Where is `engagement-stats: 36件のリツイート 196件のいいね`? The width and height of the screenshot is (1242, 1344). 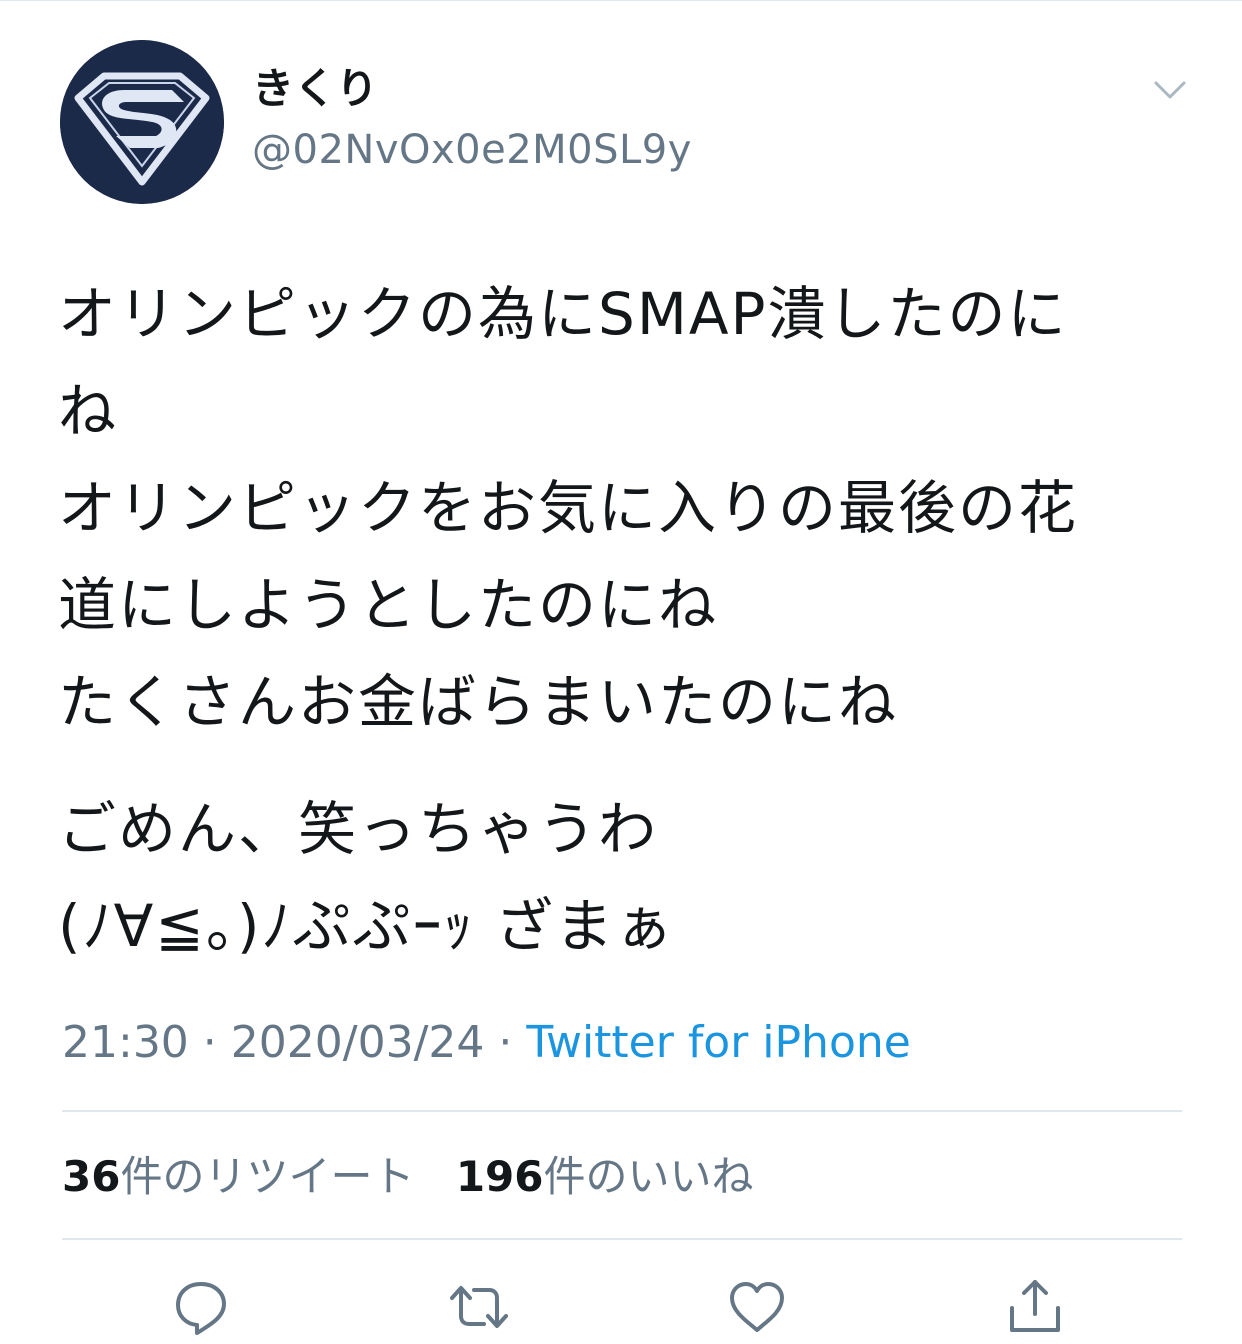
engagement-stats: 36件のリツイート 196件のいいね is located at coordinates (408, 1177).